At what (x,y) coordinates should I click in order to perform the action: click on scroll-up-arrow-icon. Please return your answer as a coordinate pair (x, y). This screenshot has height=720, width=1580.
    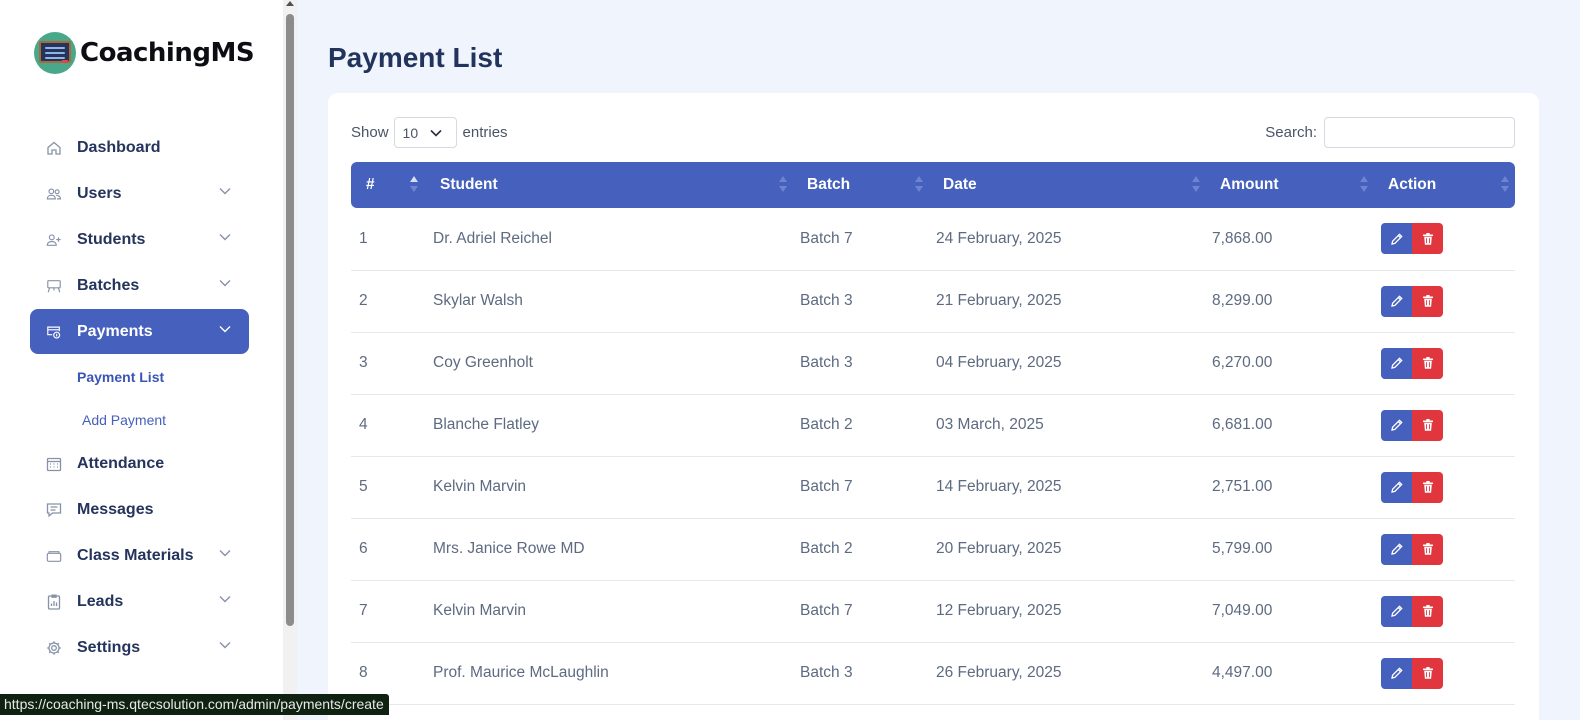
    Looking at the image, I should click on (290, 3).